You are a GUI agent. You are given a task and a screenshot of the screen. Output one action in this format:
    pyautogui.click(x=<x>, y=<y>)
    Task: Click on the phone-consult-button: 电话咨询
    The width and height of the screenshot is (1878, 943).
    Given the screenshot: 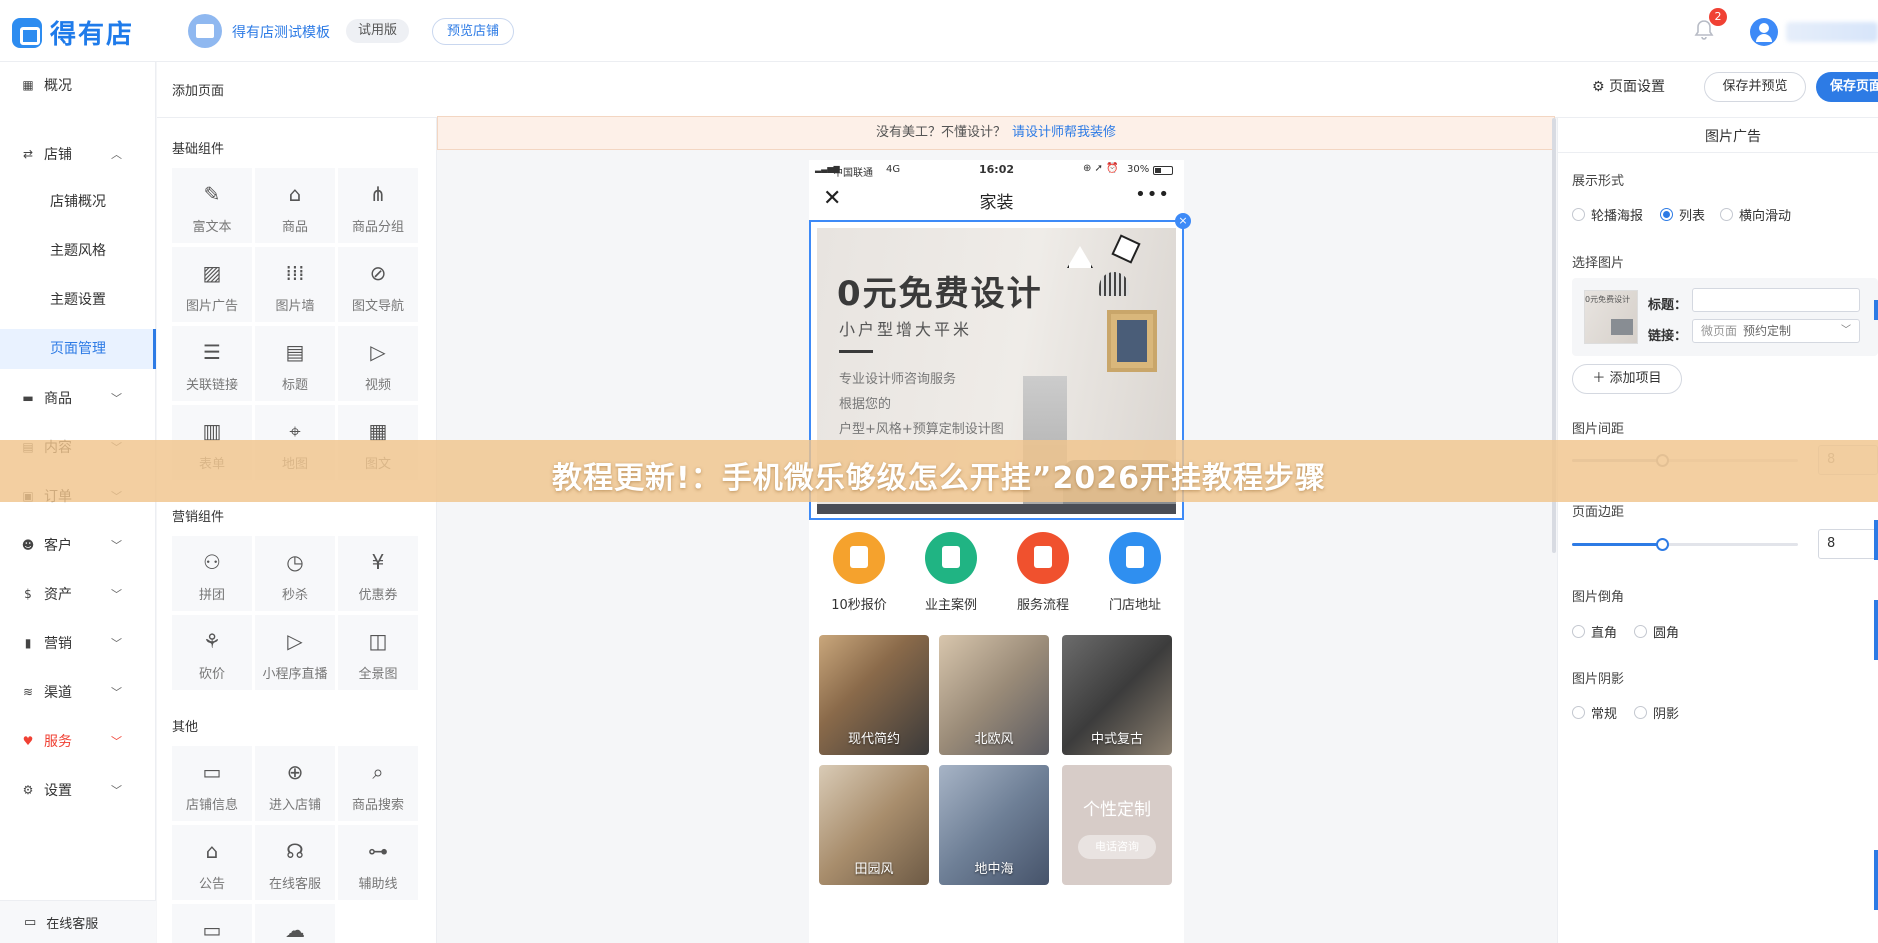 What is the action you would take?
    pyautogui.click(x=1117, y=847)
    